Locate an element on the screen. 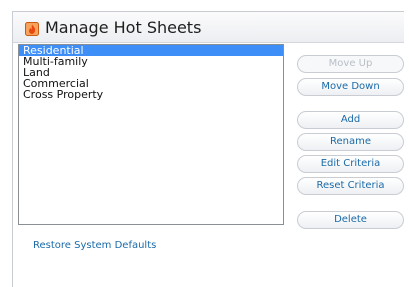  edit-criteria-button: Edit Criteria is located at coordinates (350, 164).